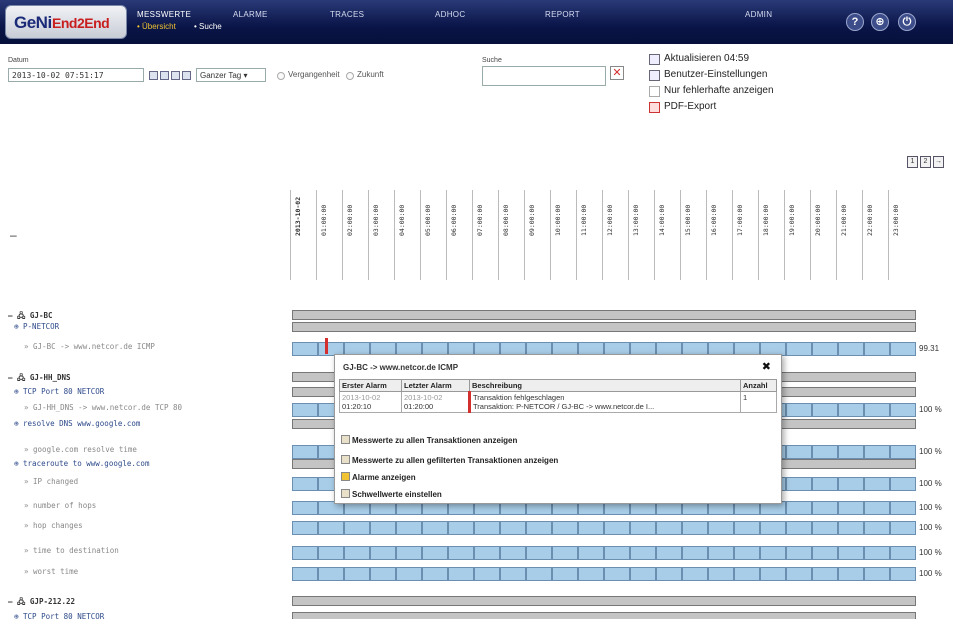 The image size is (953, 619). I want to click on refresh-link: Aktualisieren 04:59, so click(706, 58).